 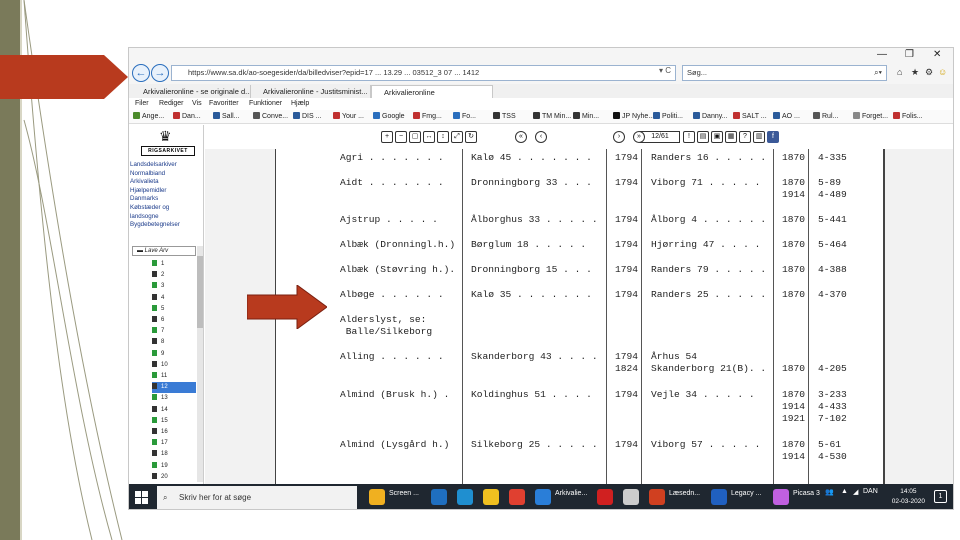 What do you see at coordinates (174, 264) in the screenshot?
I see `tree-item: 1` at bounding box center [174, 264].